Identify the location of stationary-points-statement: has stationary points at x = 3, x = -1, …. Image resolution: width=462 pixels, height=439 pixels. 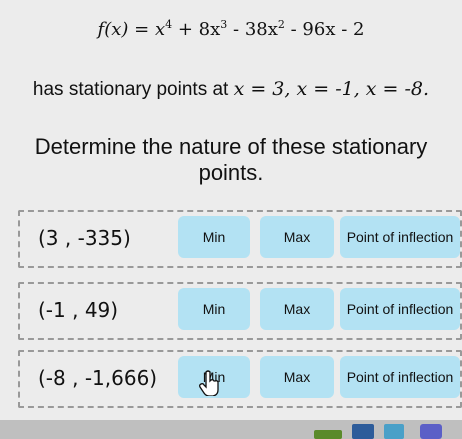
(231, 89).